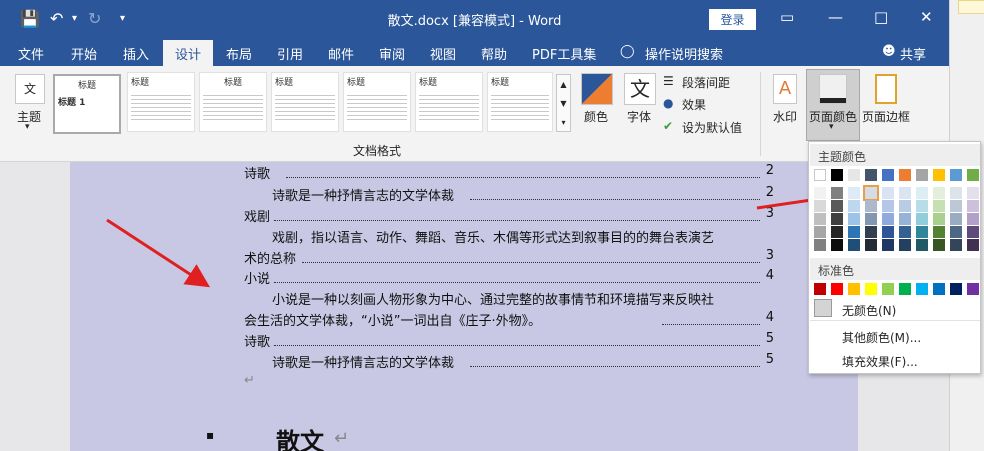 The image size is (984, 451). I want to click on red-arrow-to-page, so click(158, 253).